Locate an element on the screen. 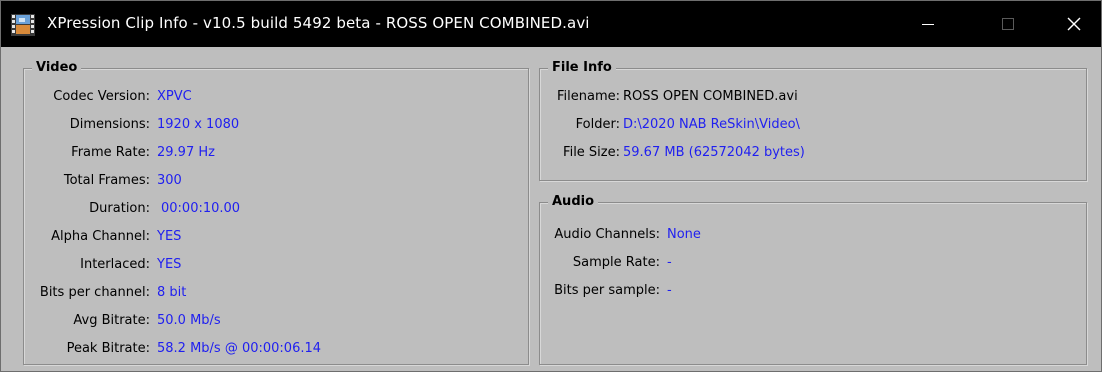 The height and width of the screenshot is (372, 1102). file-info-group-title: File Info is located at coordinates (582, 68).